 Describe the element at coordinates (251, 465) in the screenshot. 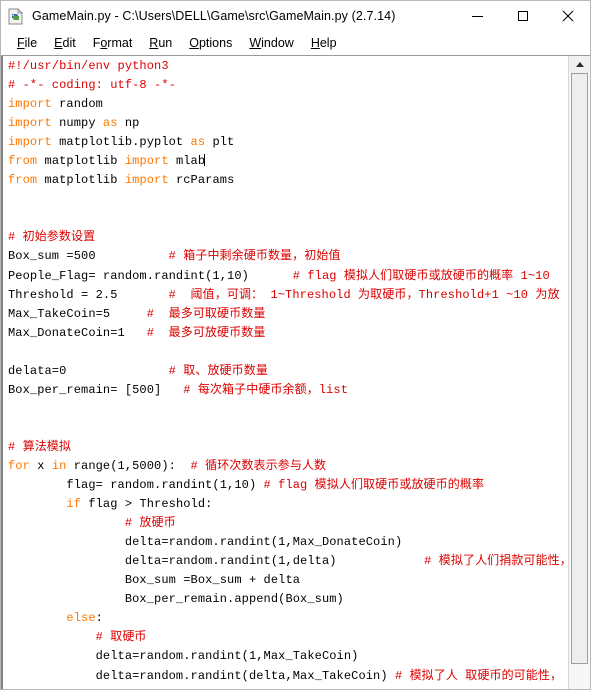

I see `code-token-cm: # 循环次数表示参与人数` at that location.